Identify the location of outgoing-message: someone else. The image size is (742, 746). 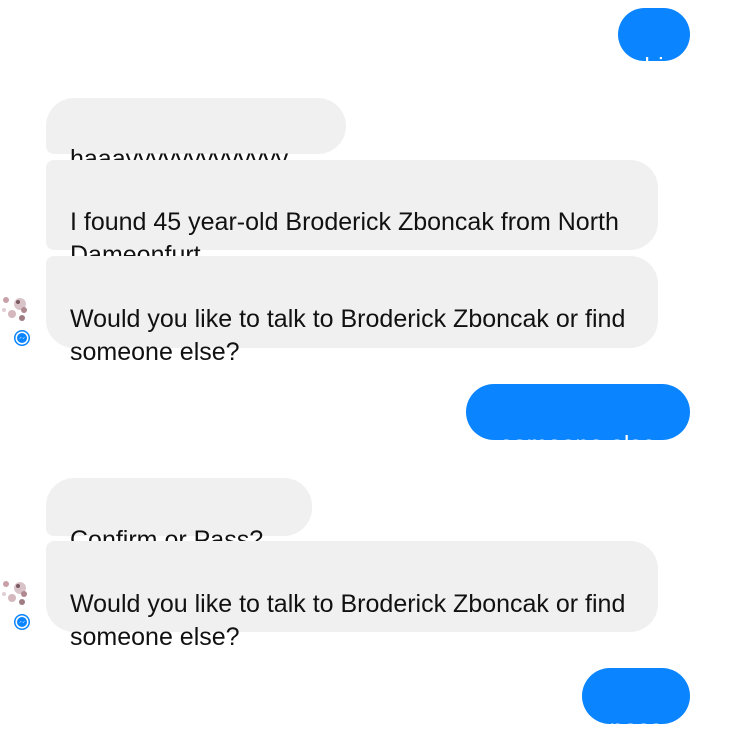
(578, 421).